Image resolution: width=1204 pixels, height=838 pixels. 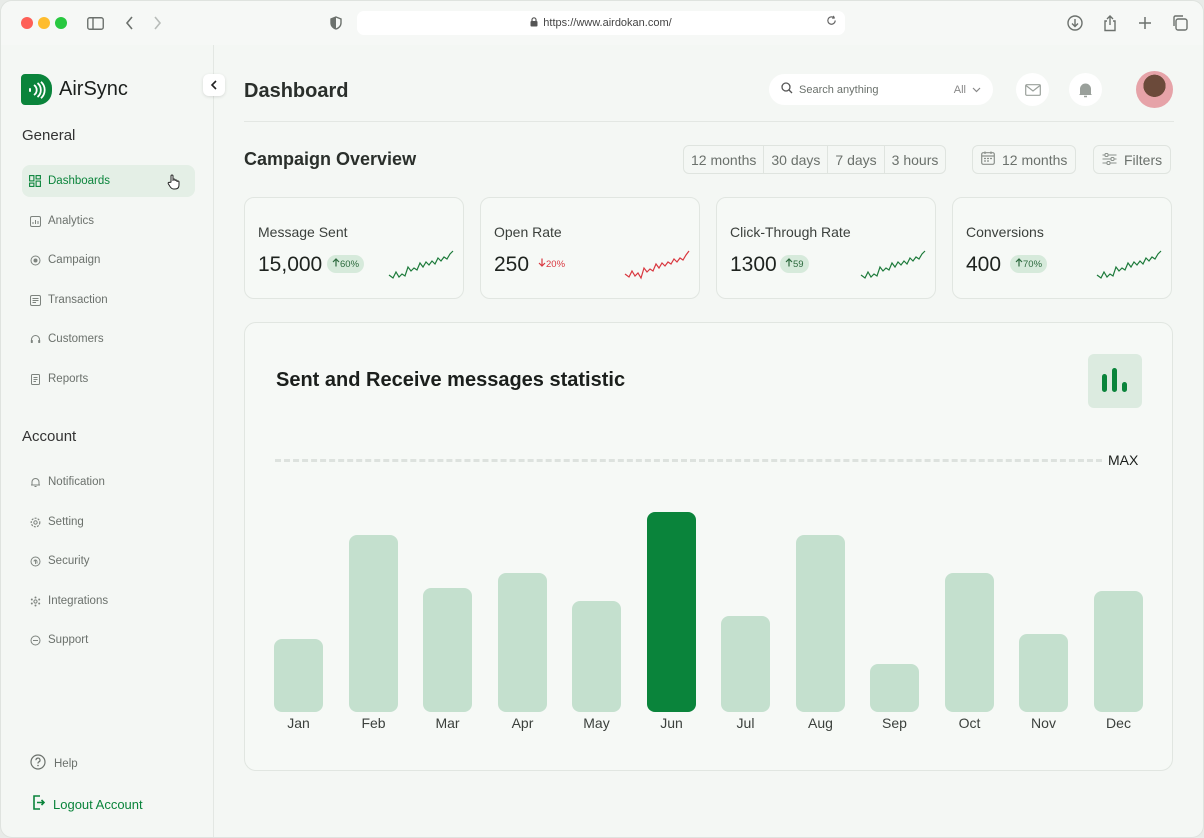 What do you see at coordinates (35, 221) in the screenshot?
I see `analytics-icon` at bounding box center [35, 221].